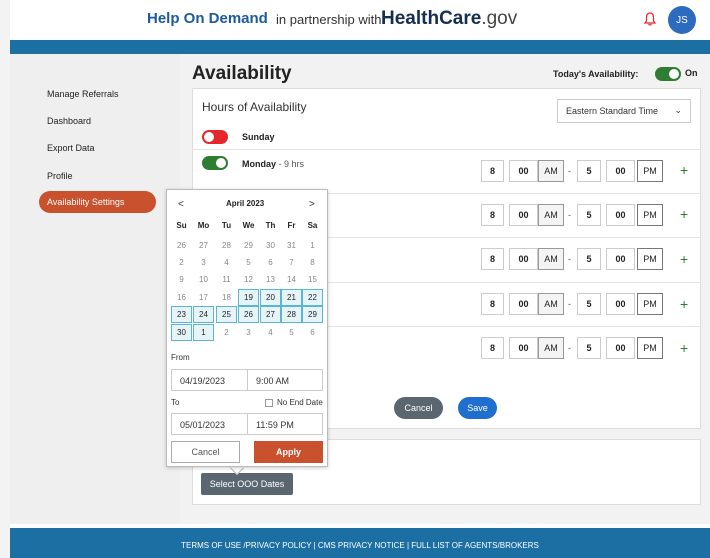 This screenshot has width=710, height=558. What do you see at coordinates (215, 137) in the screenshot?
I see `toggle-sunday` at bounding box center [215, 137].